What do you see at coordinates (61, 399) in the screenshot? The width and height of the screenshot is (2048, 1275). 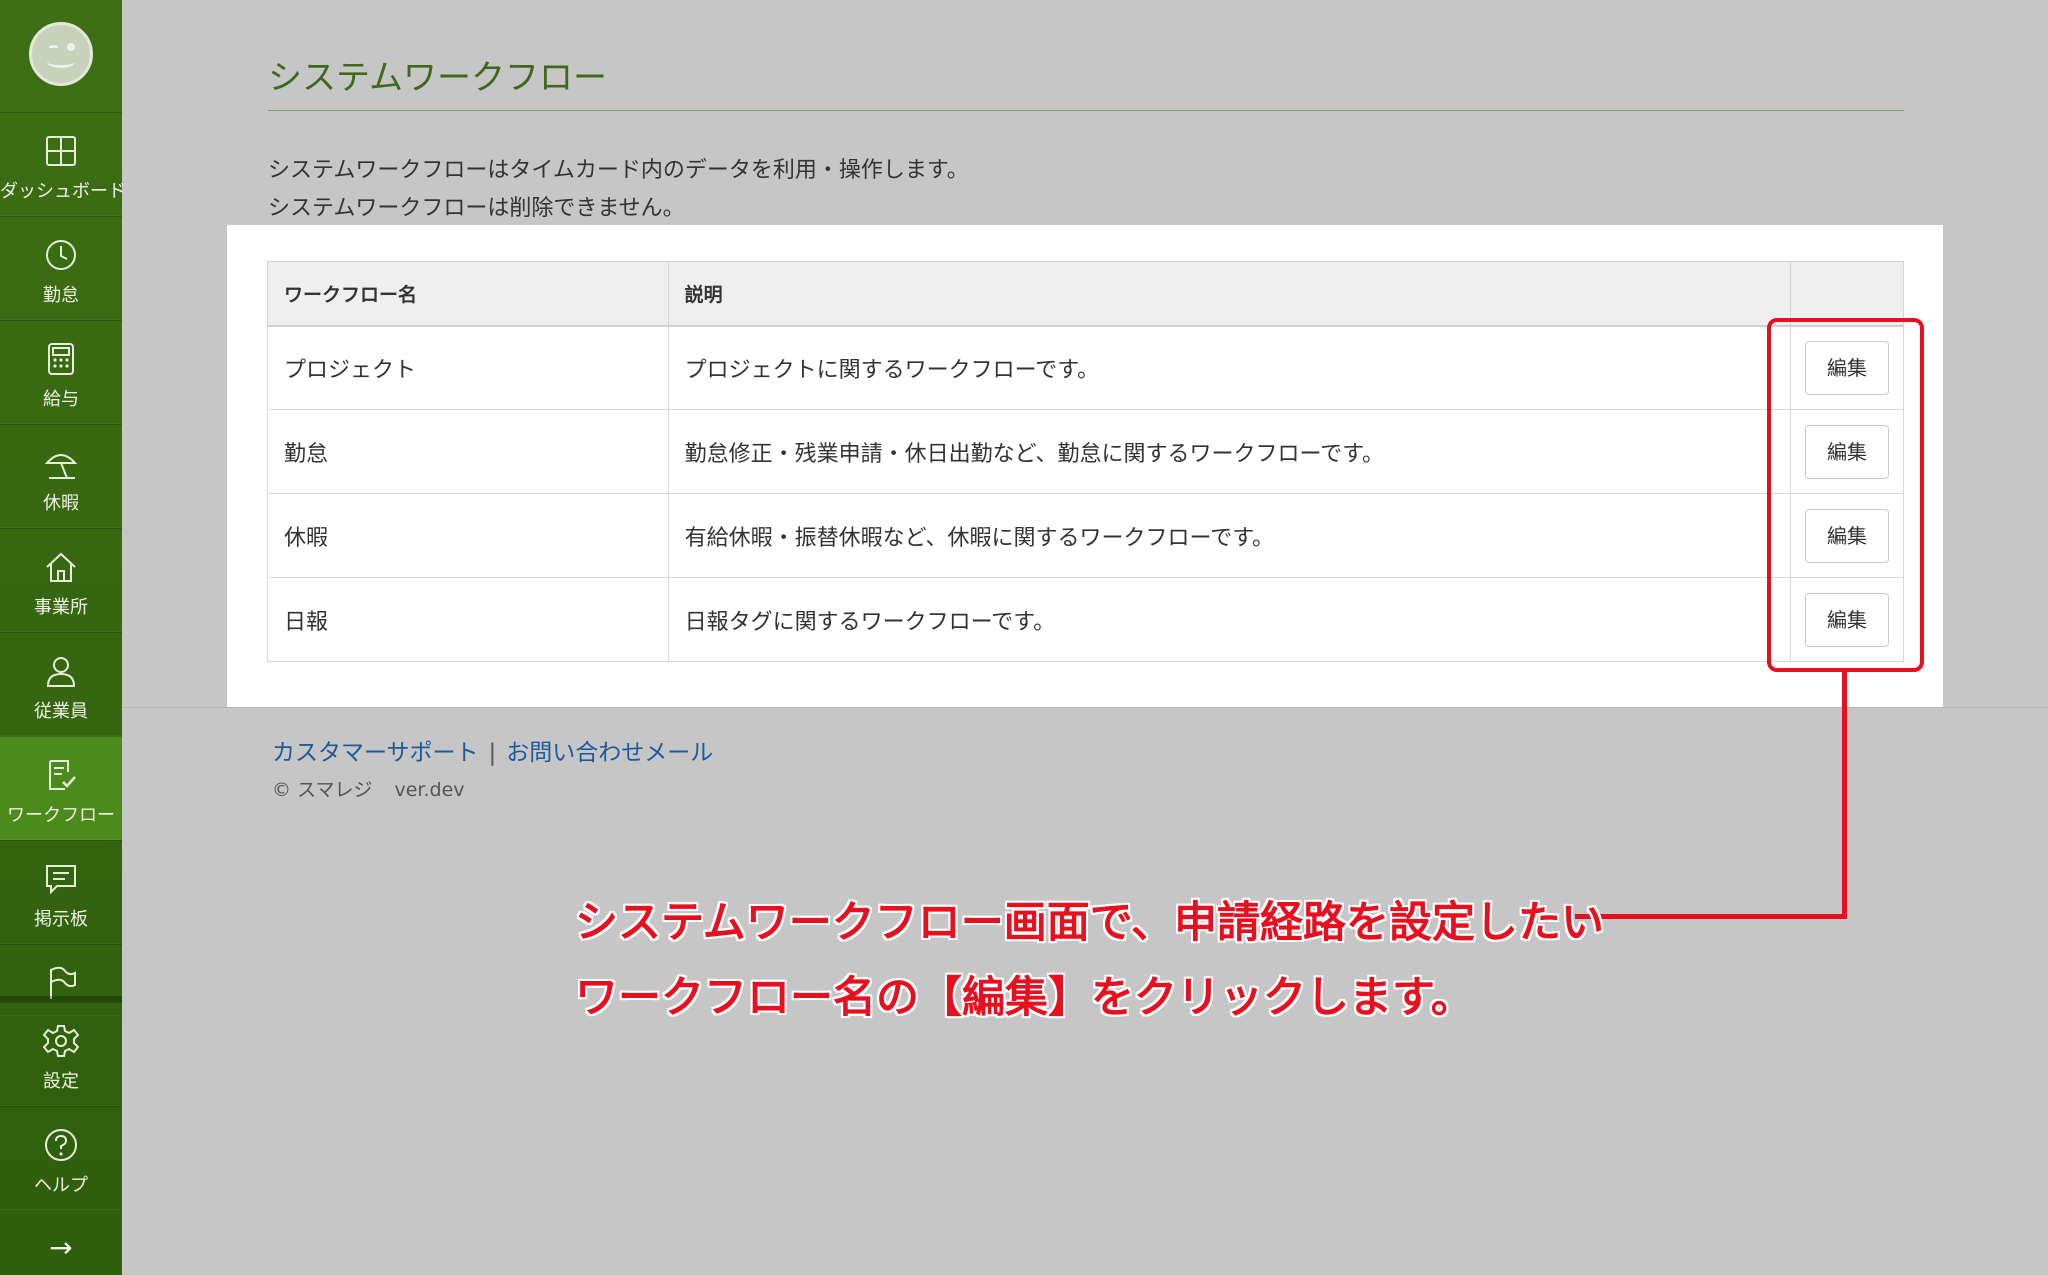 I see `sidebar-item-label: 給与` at bounding box center [61, 399].